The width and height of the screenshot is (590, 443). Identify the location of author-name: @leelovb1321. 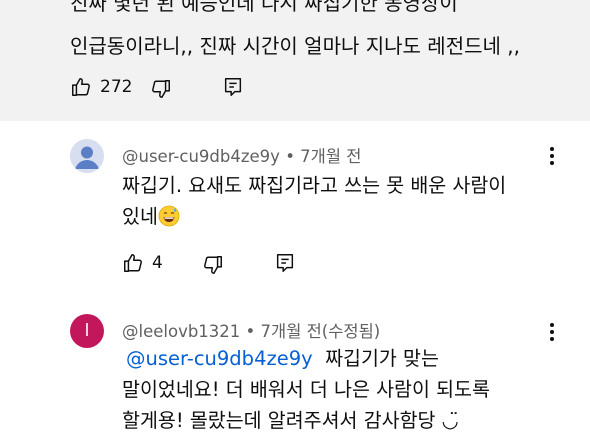
(181, 331).